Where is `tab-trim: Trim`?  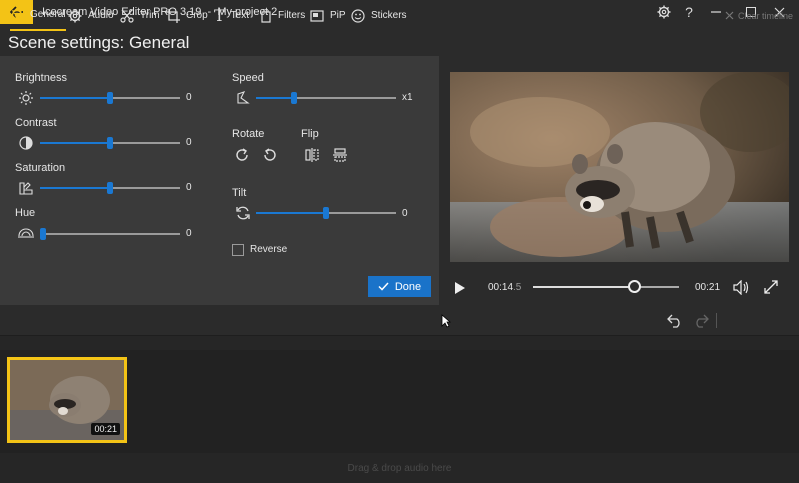 tab-trim: Trim is located at coordinates (140, 15).